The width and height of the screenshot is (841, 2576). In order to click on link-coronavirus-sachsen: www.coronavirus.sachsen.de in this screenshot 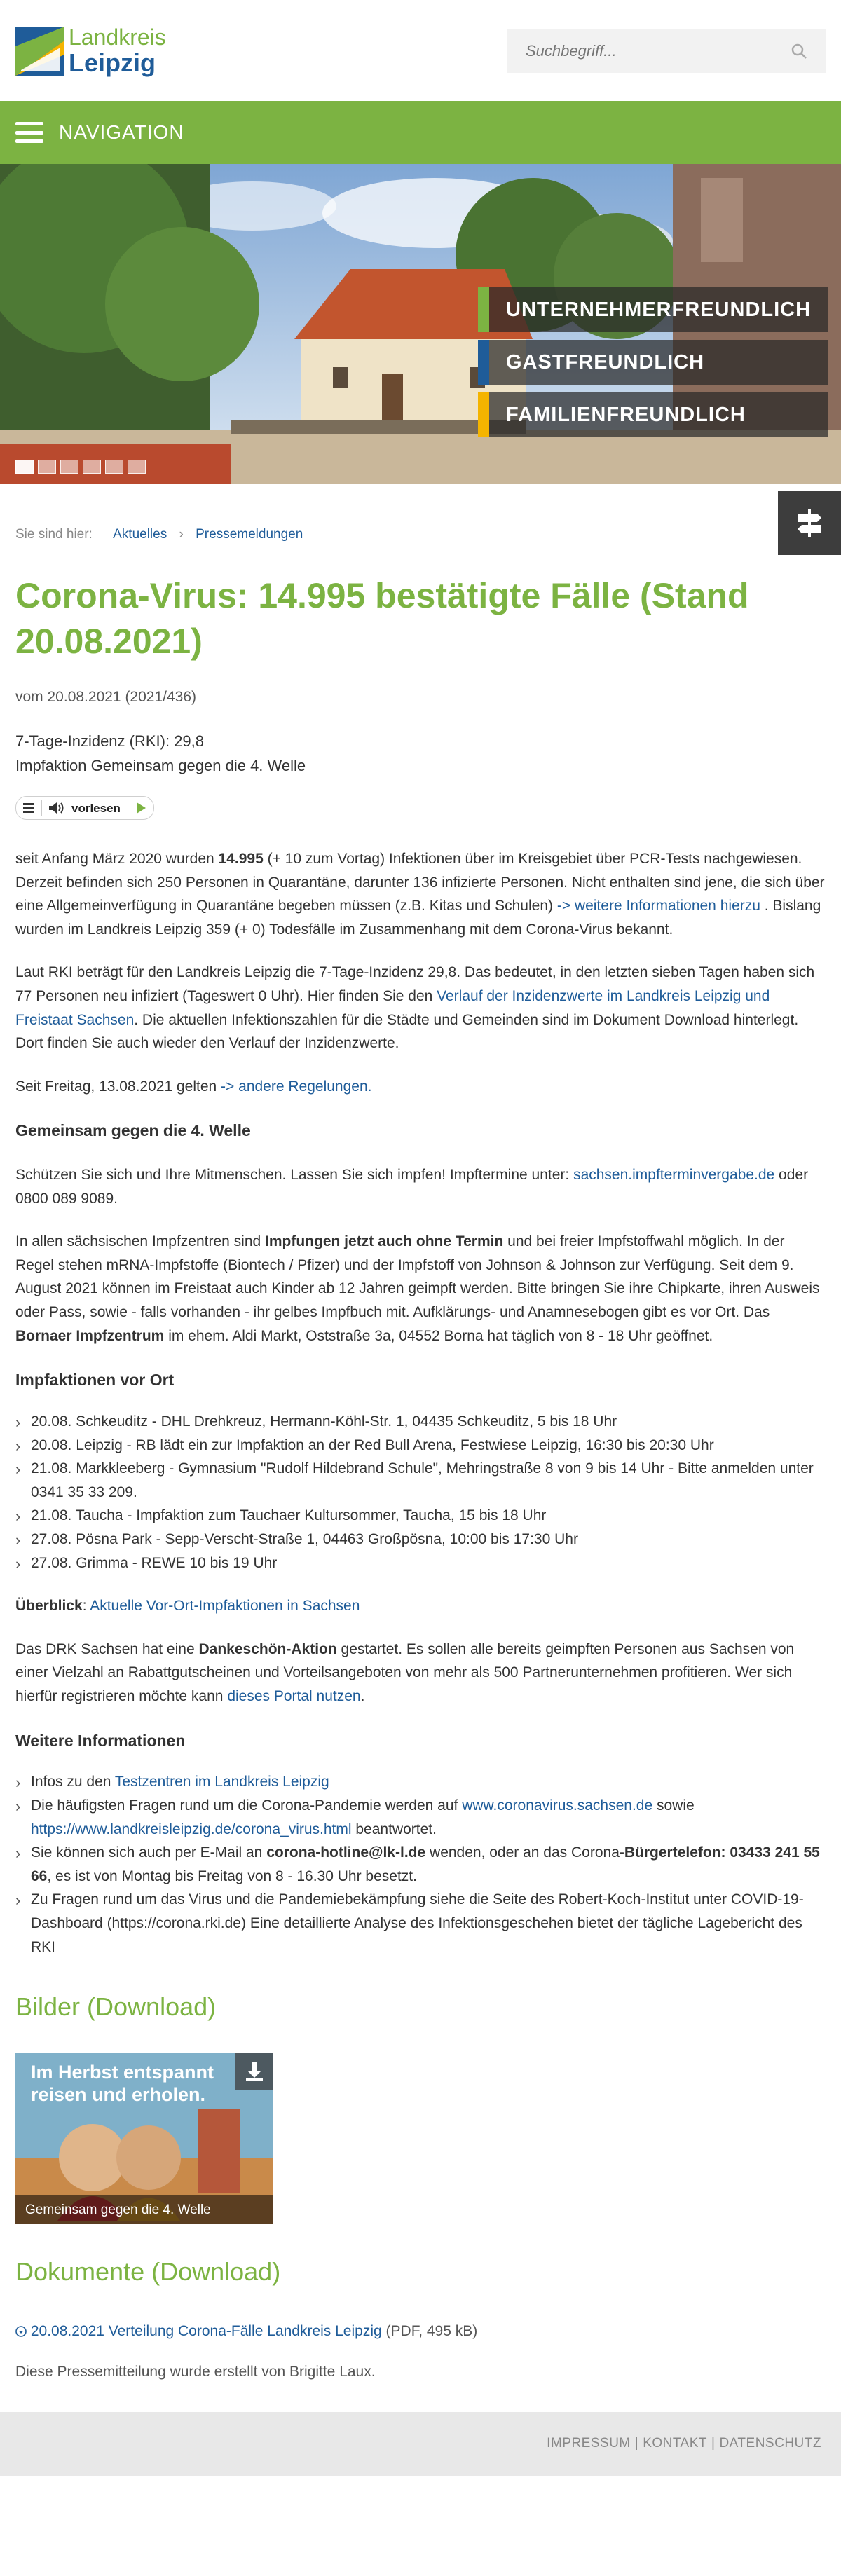, I will do `click(557, 1806)`.